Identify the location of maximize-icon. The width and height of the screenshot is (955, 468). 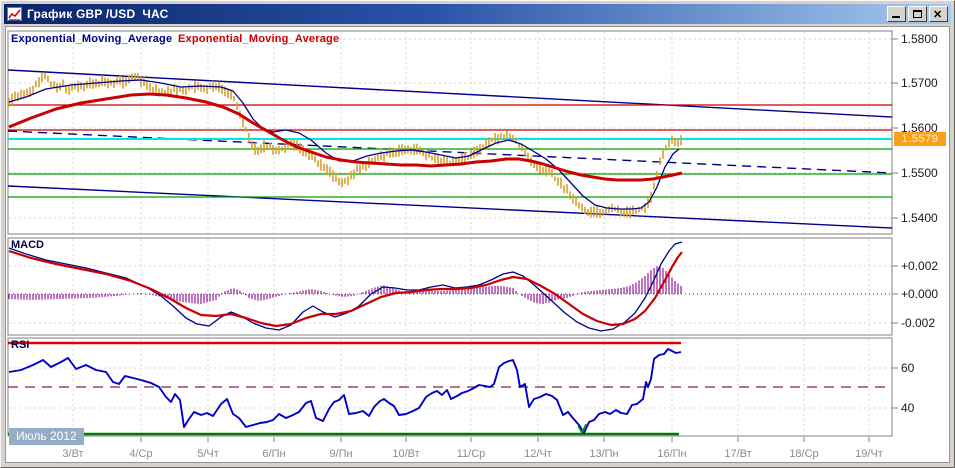
(917, 14).